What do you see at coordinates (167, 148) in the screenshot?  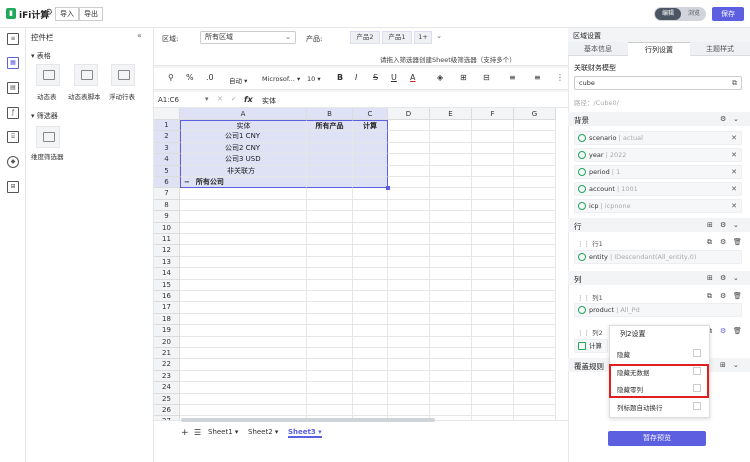 I see `row-header: 3` at bounding box center [167, 148].